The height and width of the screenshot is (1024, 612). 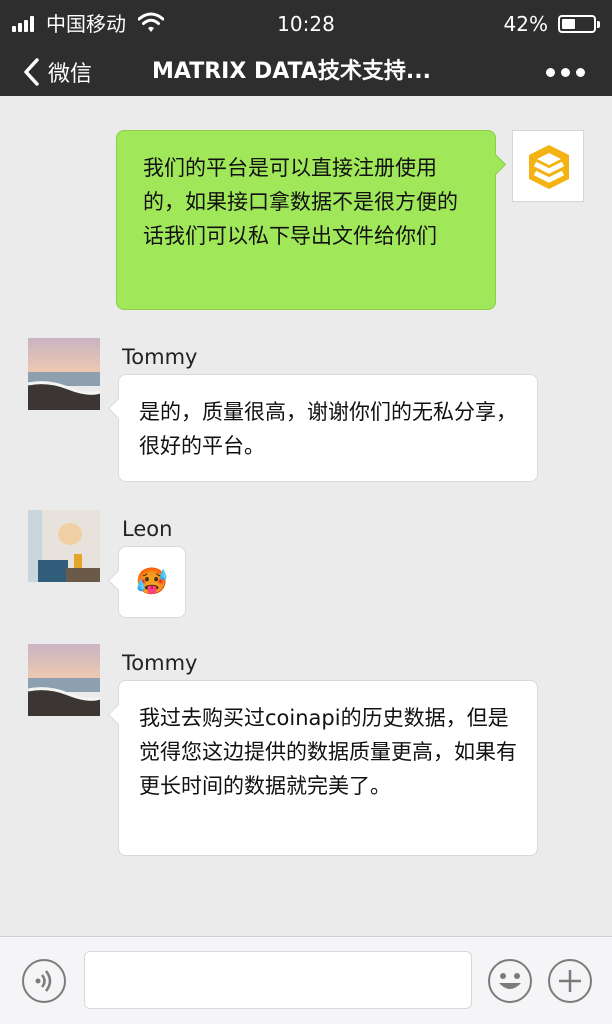 I want to click on message-text: 是的，质量很高，谢谢你们的无私分享，很好的平台。, so click(x=328, y=429).